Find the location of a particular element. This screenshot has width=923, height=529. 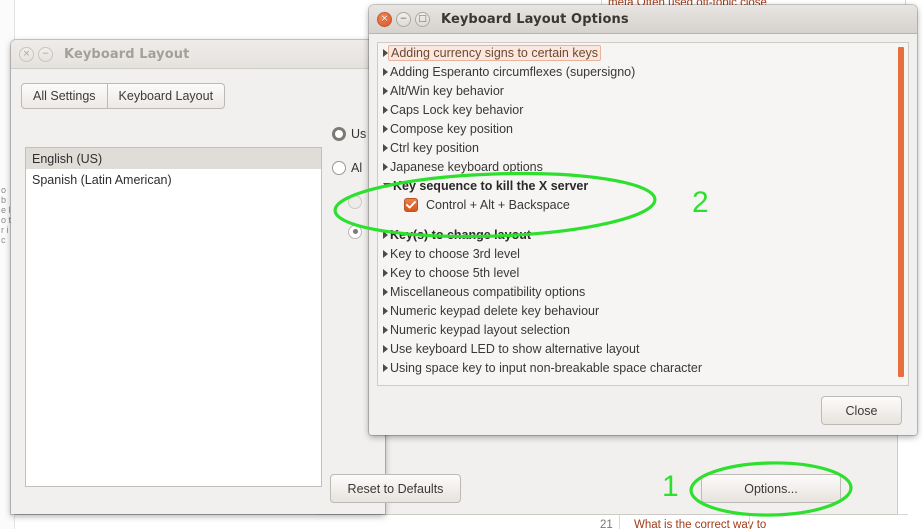

options-scrollbar-thumb is located at coordinates (901, 212).